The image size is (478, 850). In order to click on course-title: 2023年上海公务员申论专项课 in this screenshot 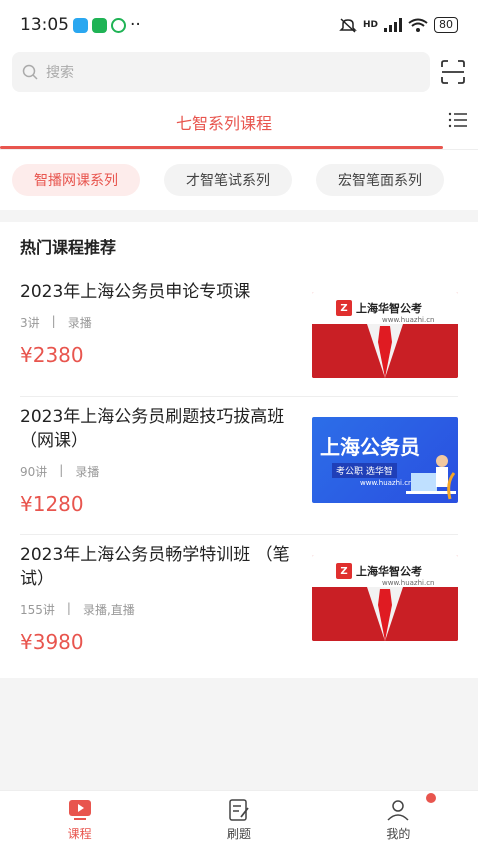, I will do `click(135, 292)`.